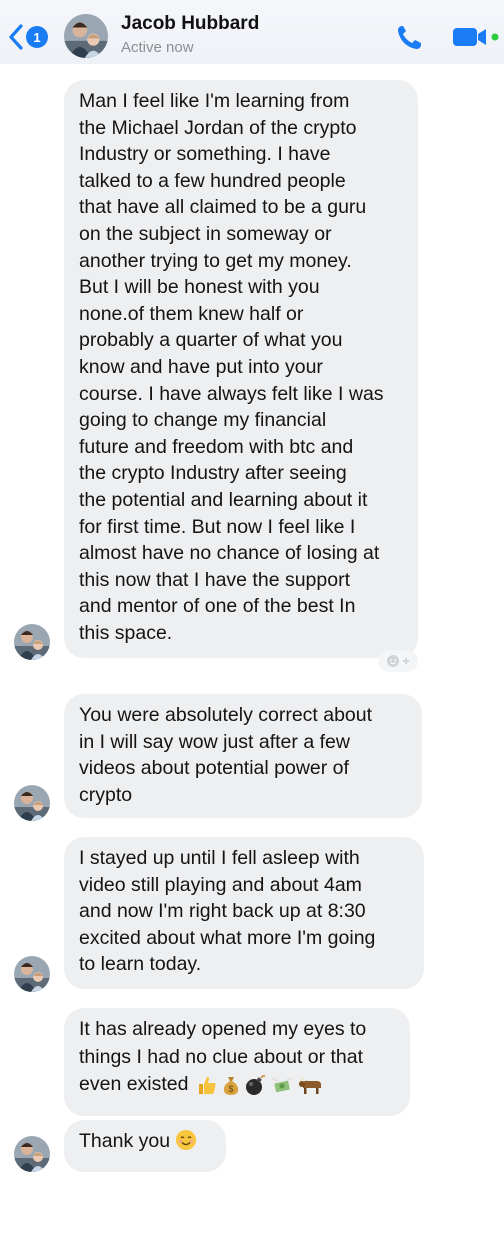 The height and width of the screenshot is (1235, 504). I want to click on message-line: this space., so click(126, 632).